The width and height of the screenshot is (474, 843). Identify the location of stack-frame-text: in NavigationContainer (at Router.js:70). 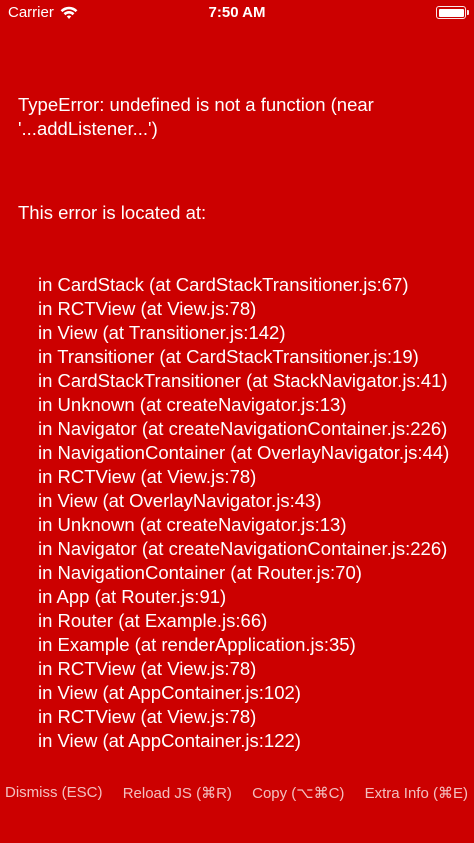
(200, 572).